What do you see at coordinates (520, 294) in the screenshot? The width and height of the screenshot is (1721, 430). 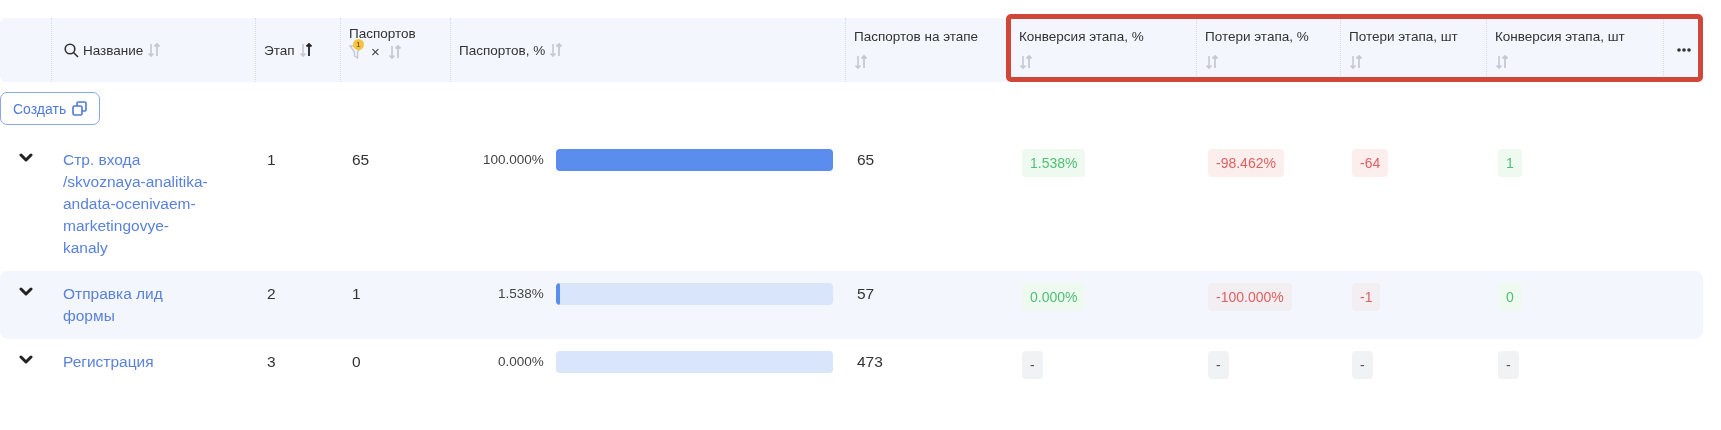 I see `percent-text: 1.538%` at bounding box center [520, 294].